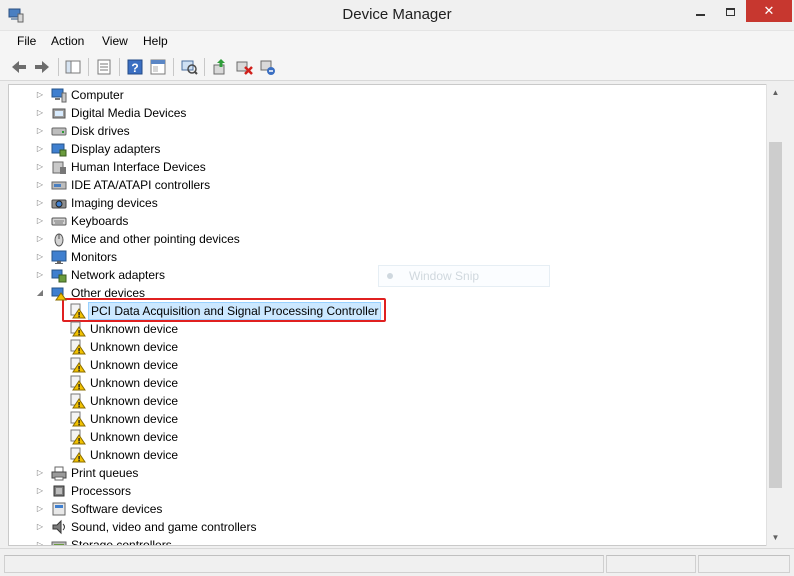 This screenshot has height=576, width=794. I want to click on tree-item-label: Print queues, so click(104, 473).